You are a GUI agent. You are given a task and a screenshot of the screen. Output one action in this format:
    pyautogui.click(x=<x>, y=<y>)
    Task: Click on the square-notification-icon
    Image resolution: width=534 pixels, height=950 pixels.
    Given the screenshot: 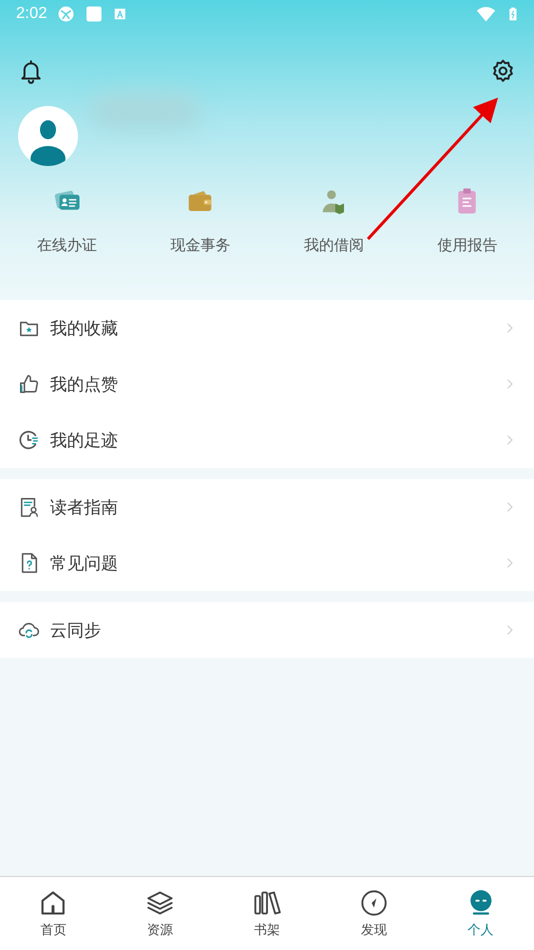 What is the action you would take?
    pyautogui.click(x=94, y=14)
    